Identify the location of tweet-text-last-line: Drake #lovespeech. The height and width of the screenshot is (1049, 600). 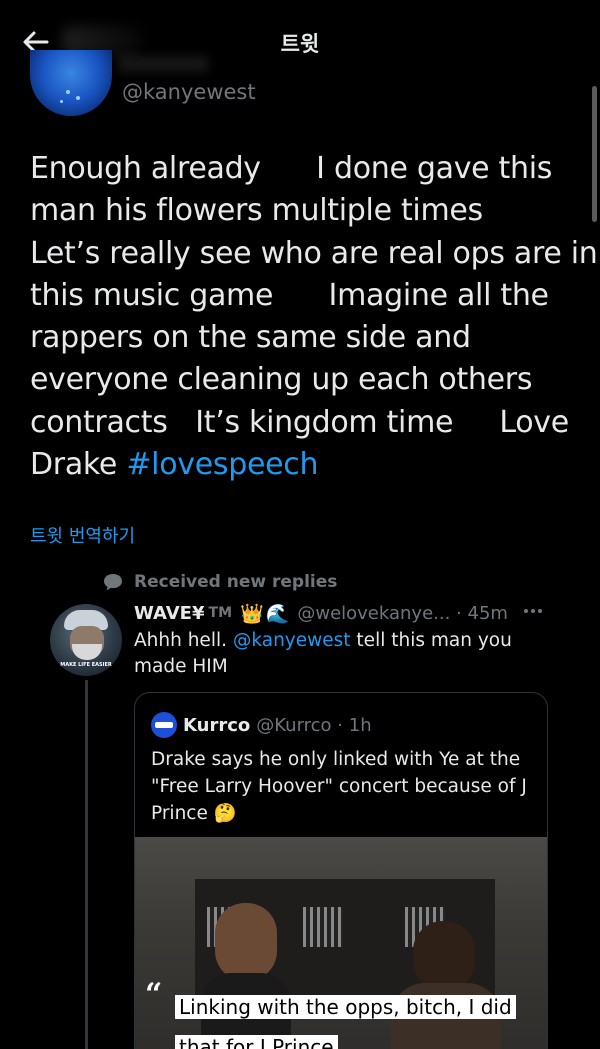
(307, 465).